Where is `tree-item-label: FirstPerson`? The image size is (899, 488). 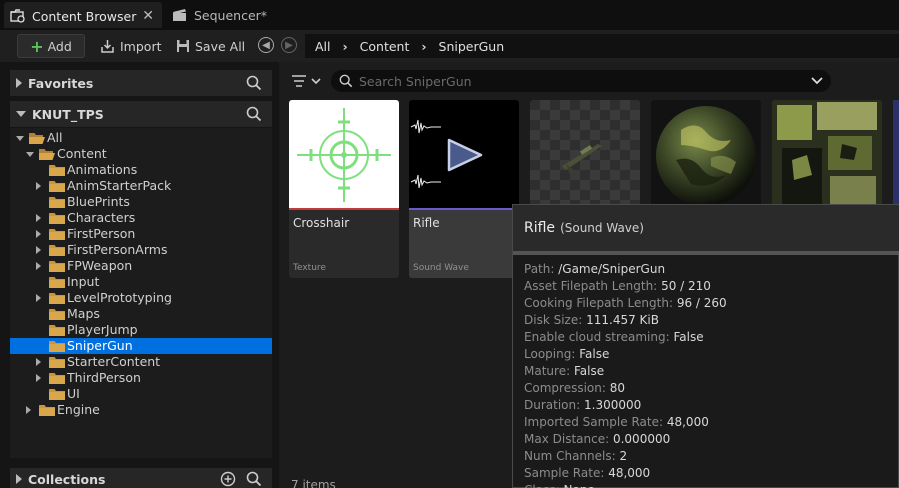
tree-item-label: FirstPerson is located at coordinates (101, 233).